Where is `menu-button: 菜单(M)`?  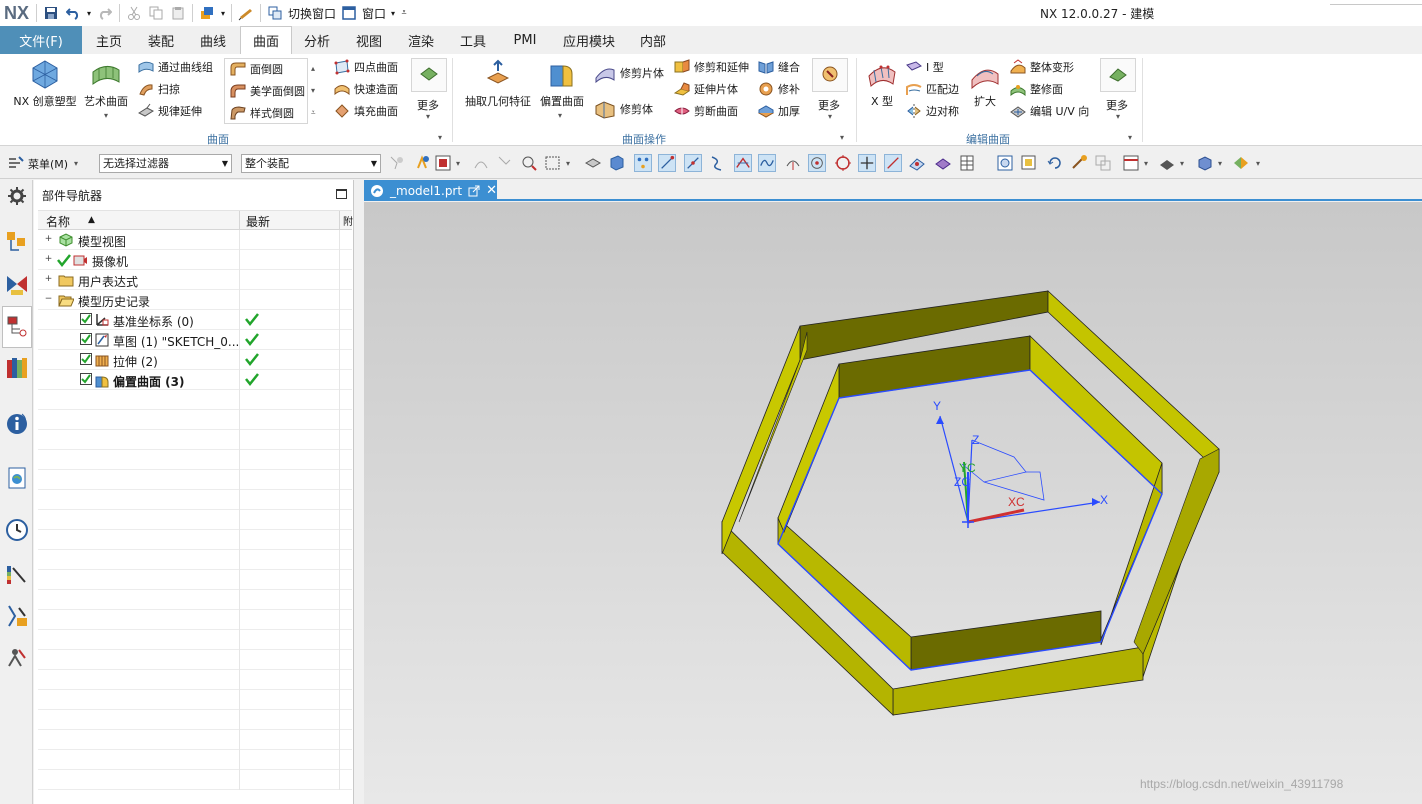
menu-button: 菜单(M) is located at coordinates (48, 164).